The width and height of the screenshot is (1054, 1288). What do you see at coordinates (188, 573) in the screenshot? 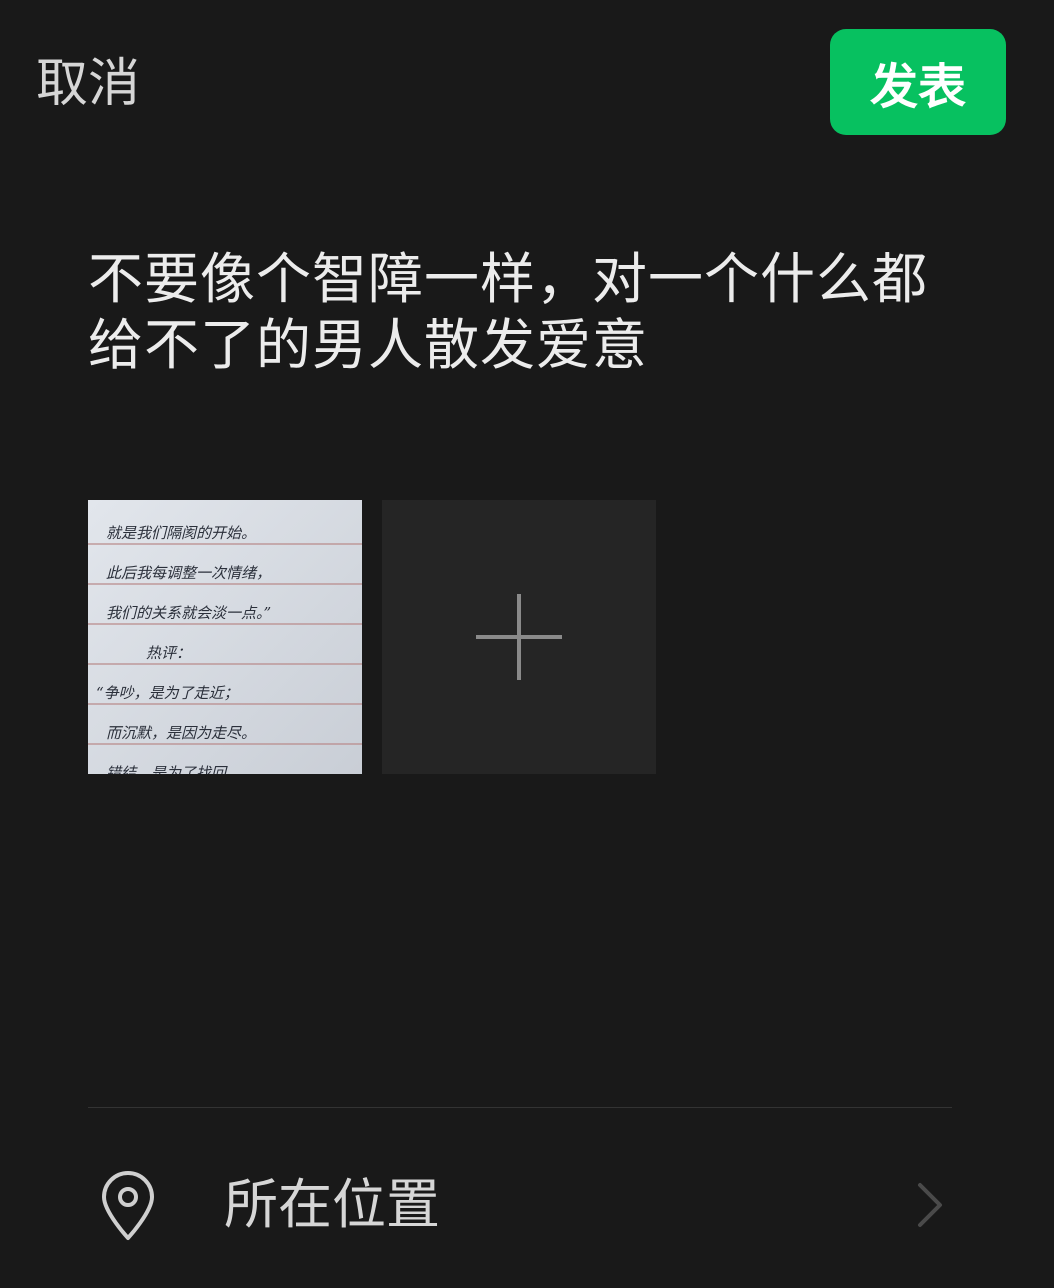
I see `handwriting-line: 此后我每调整一次情绪，` at bounding box center [188, 573].